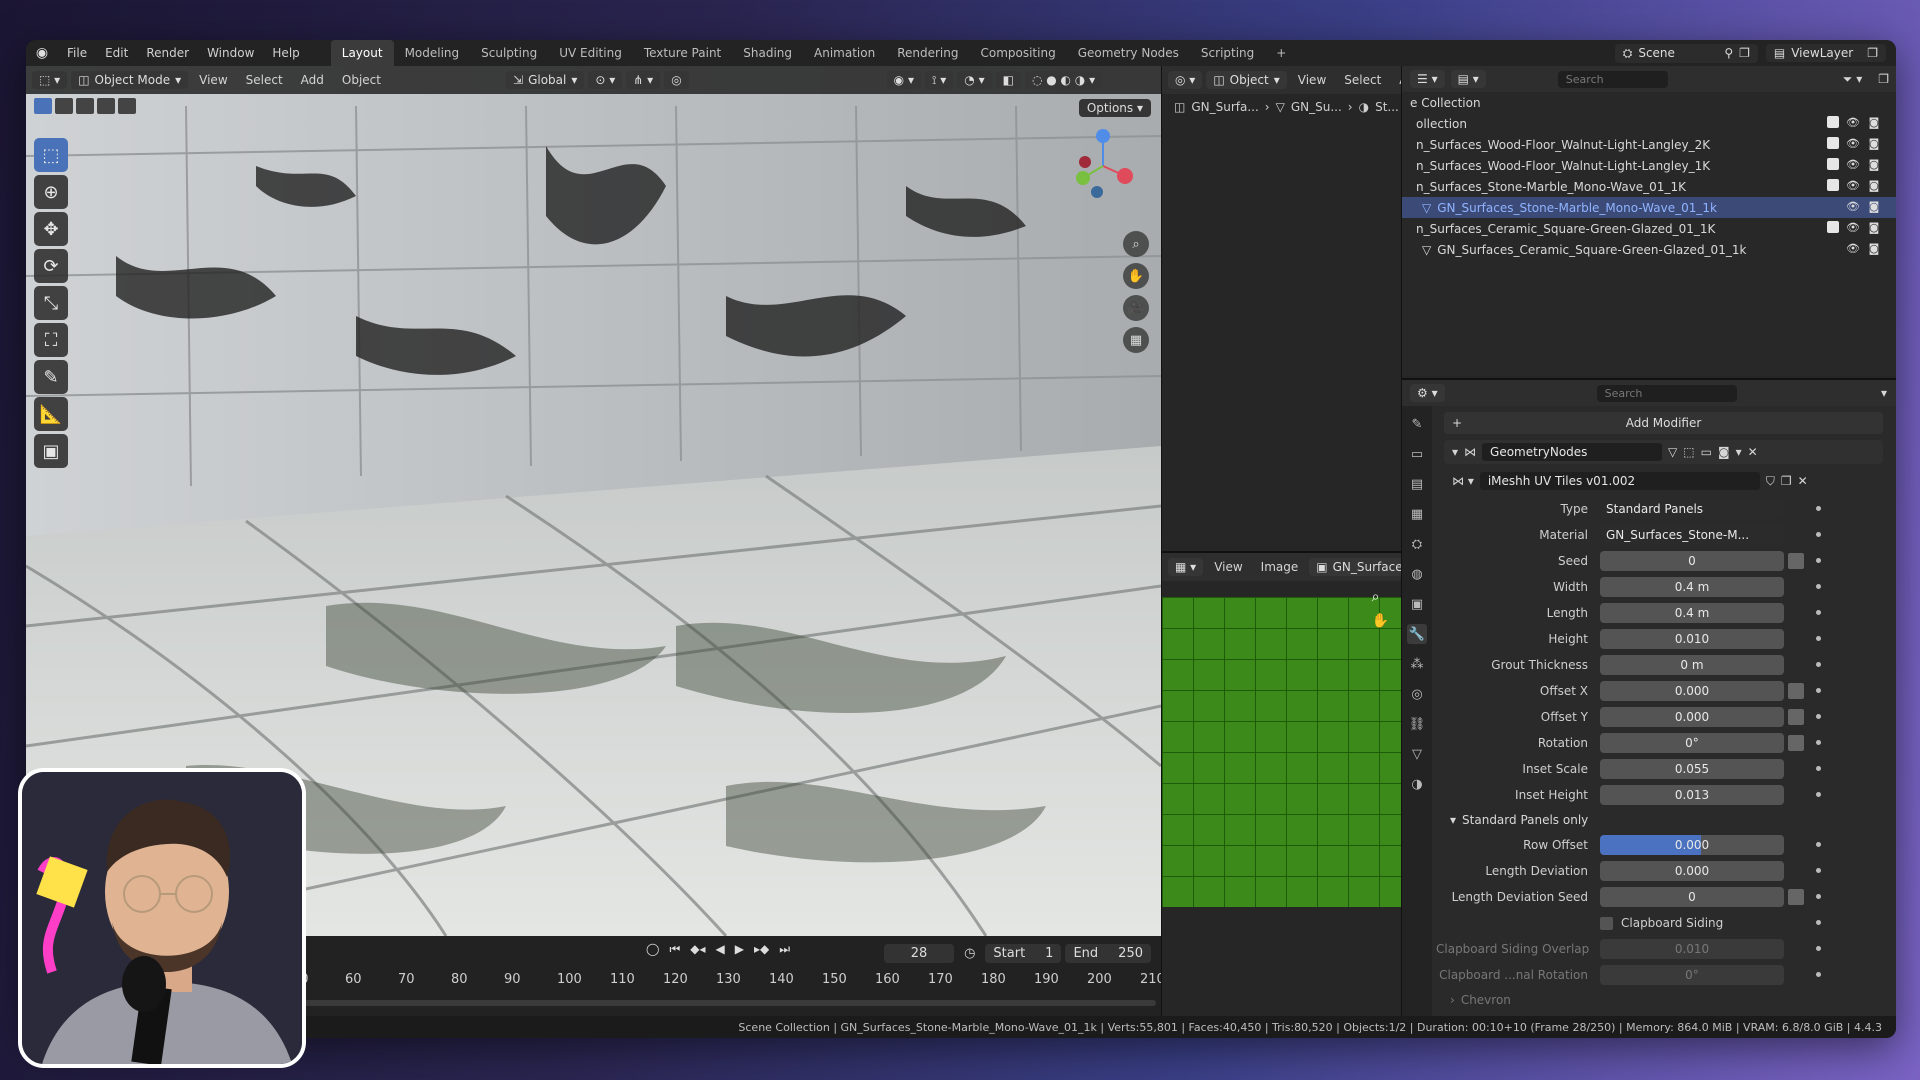 This screenshot has height=1080, width=1920. Describe the element at coordinates (1728, 53) in the screenshot. I see `pin-icon: ⚲` at that location.